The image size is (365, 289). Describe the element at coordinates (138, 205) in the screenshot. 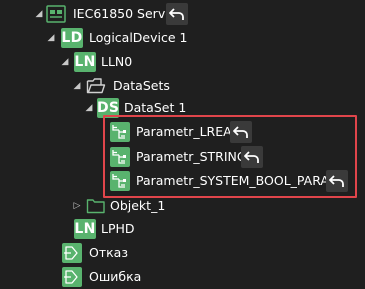

I see `tree-label-objekt: Objekt_1` at that location.